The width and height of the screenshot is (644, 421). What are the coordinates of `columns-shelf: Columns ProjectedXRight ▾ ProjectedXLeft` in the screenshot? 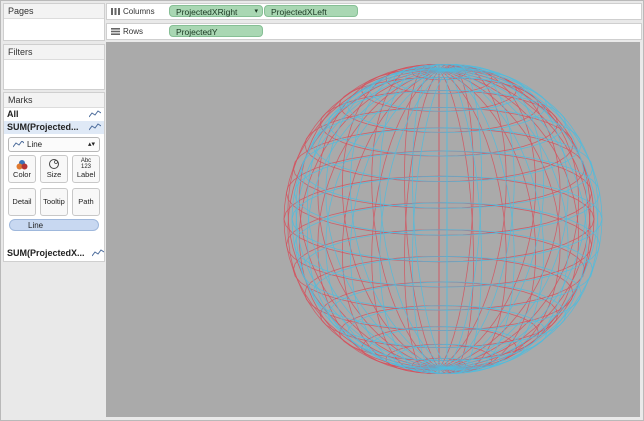 It's located at (374, 11).